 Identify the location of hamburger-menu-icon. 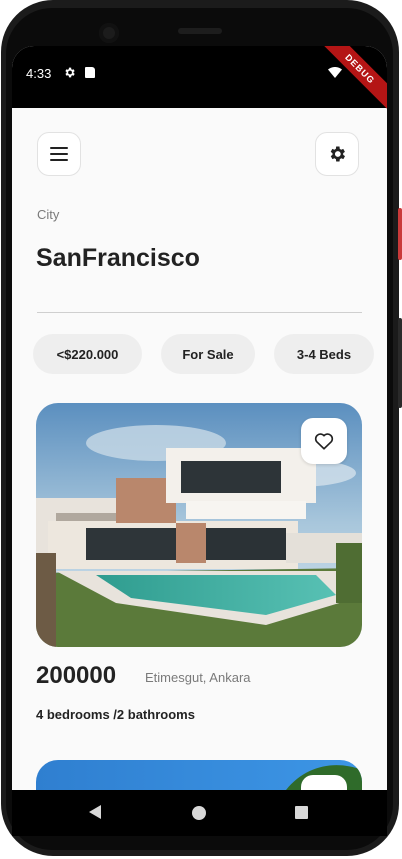
(59, 154).